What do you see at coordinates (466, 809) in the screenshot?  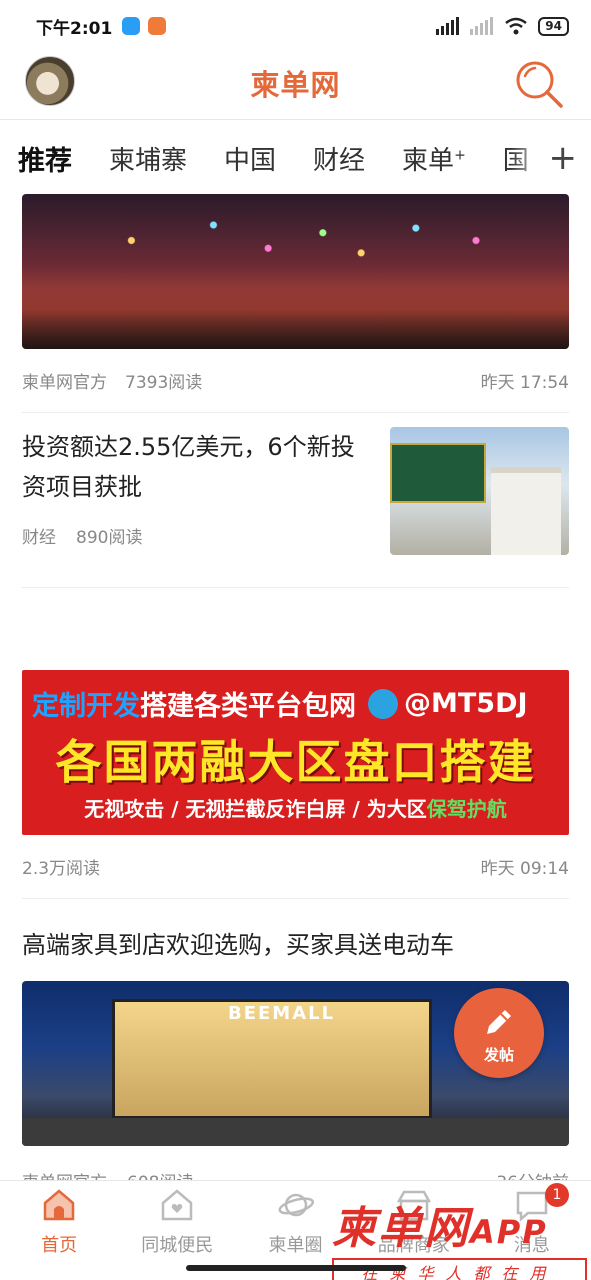 I see `ad-line3-green: 保驾护航` at bounding box center [466, 809].